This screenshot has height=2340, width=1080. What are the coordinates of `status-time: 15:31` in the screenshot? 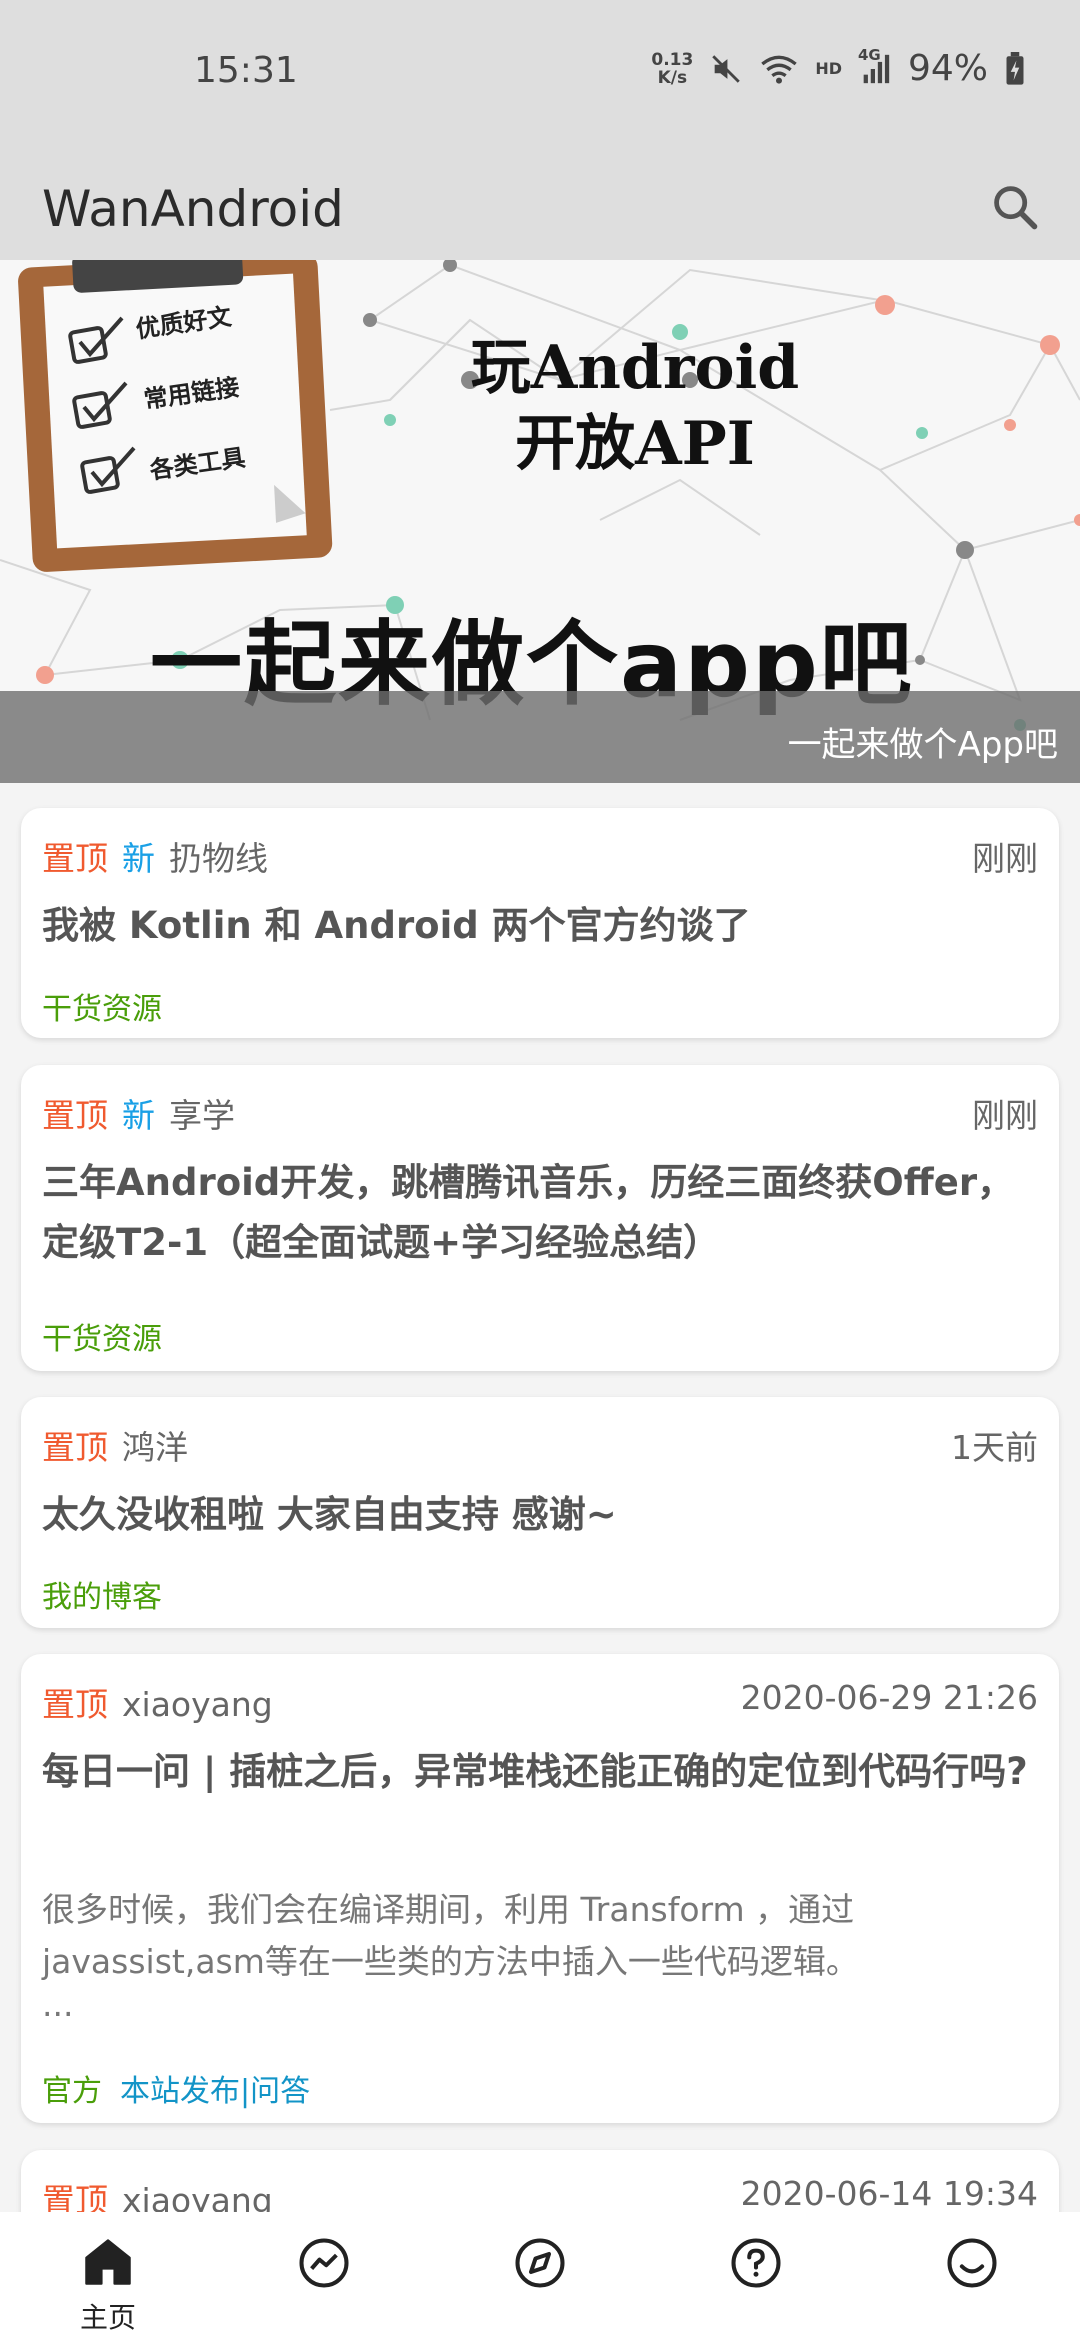 It's located at (246, 70).